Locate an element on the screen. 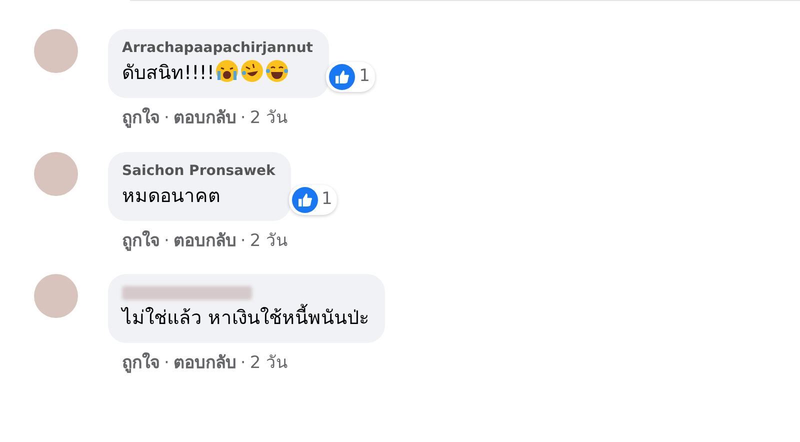 This screenshot has width=800, height=442. author-name: Saichon Pronsawek is located at coordinates (199, 170).